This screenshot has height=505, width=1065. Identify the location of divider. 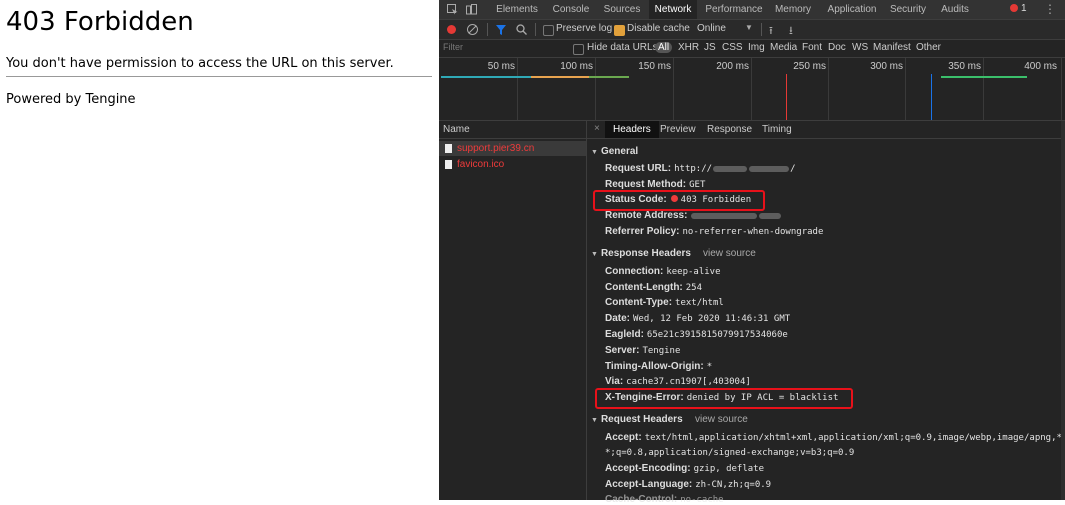
(219, 76).